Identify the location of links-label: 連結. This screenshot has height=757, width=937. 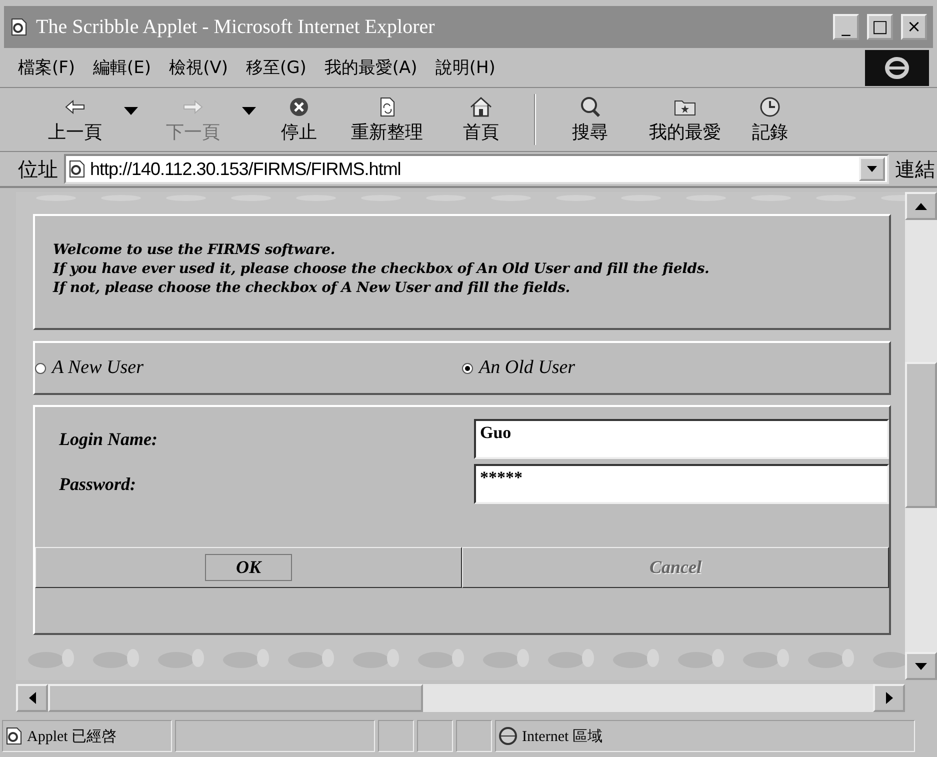
(915, 169).